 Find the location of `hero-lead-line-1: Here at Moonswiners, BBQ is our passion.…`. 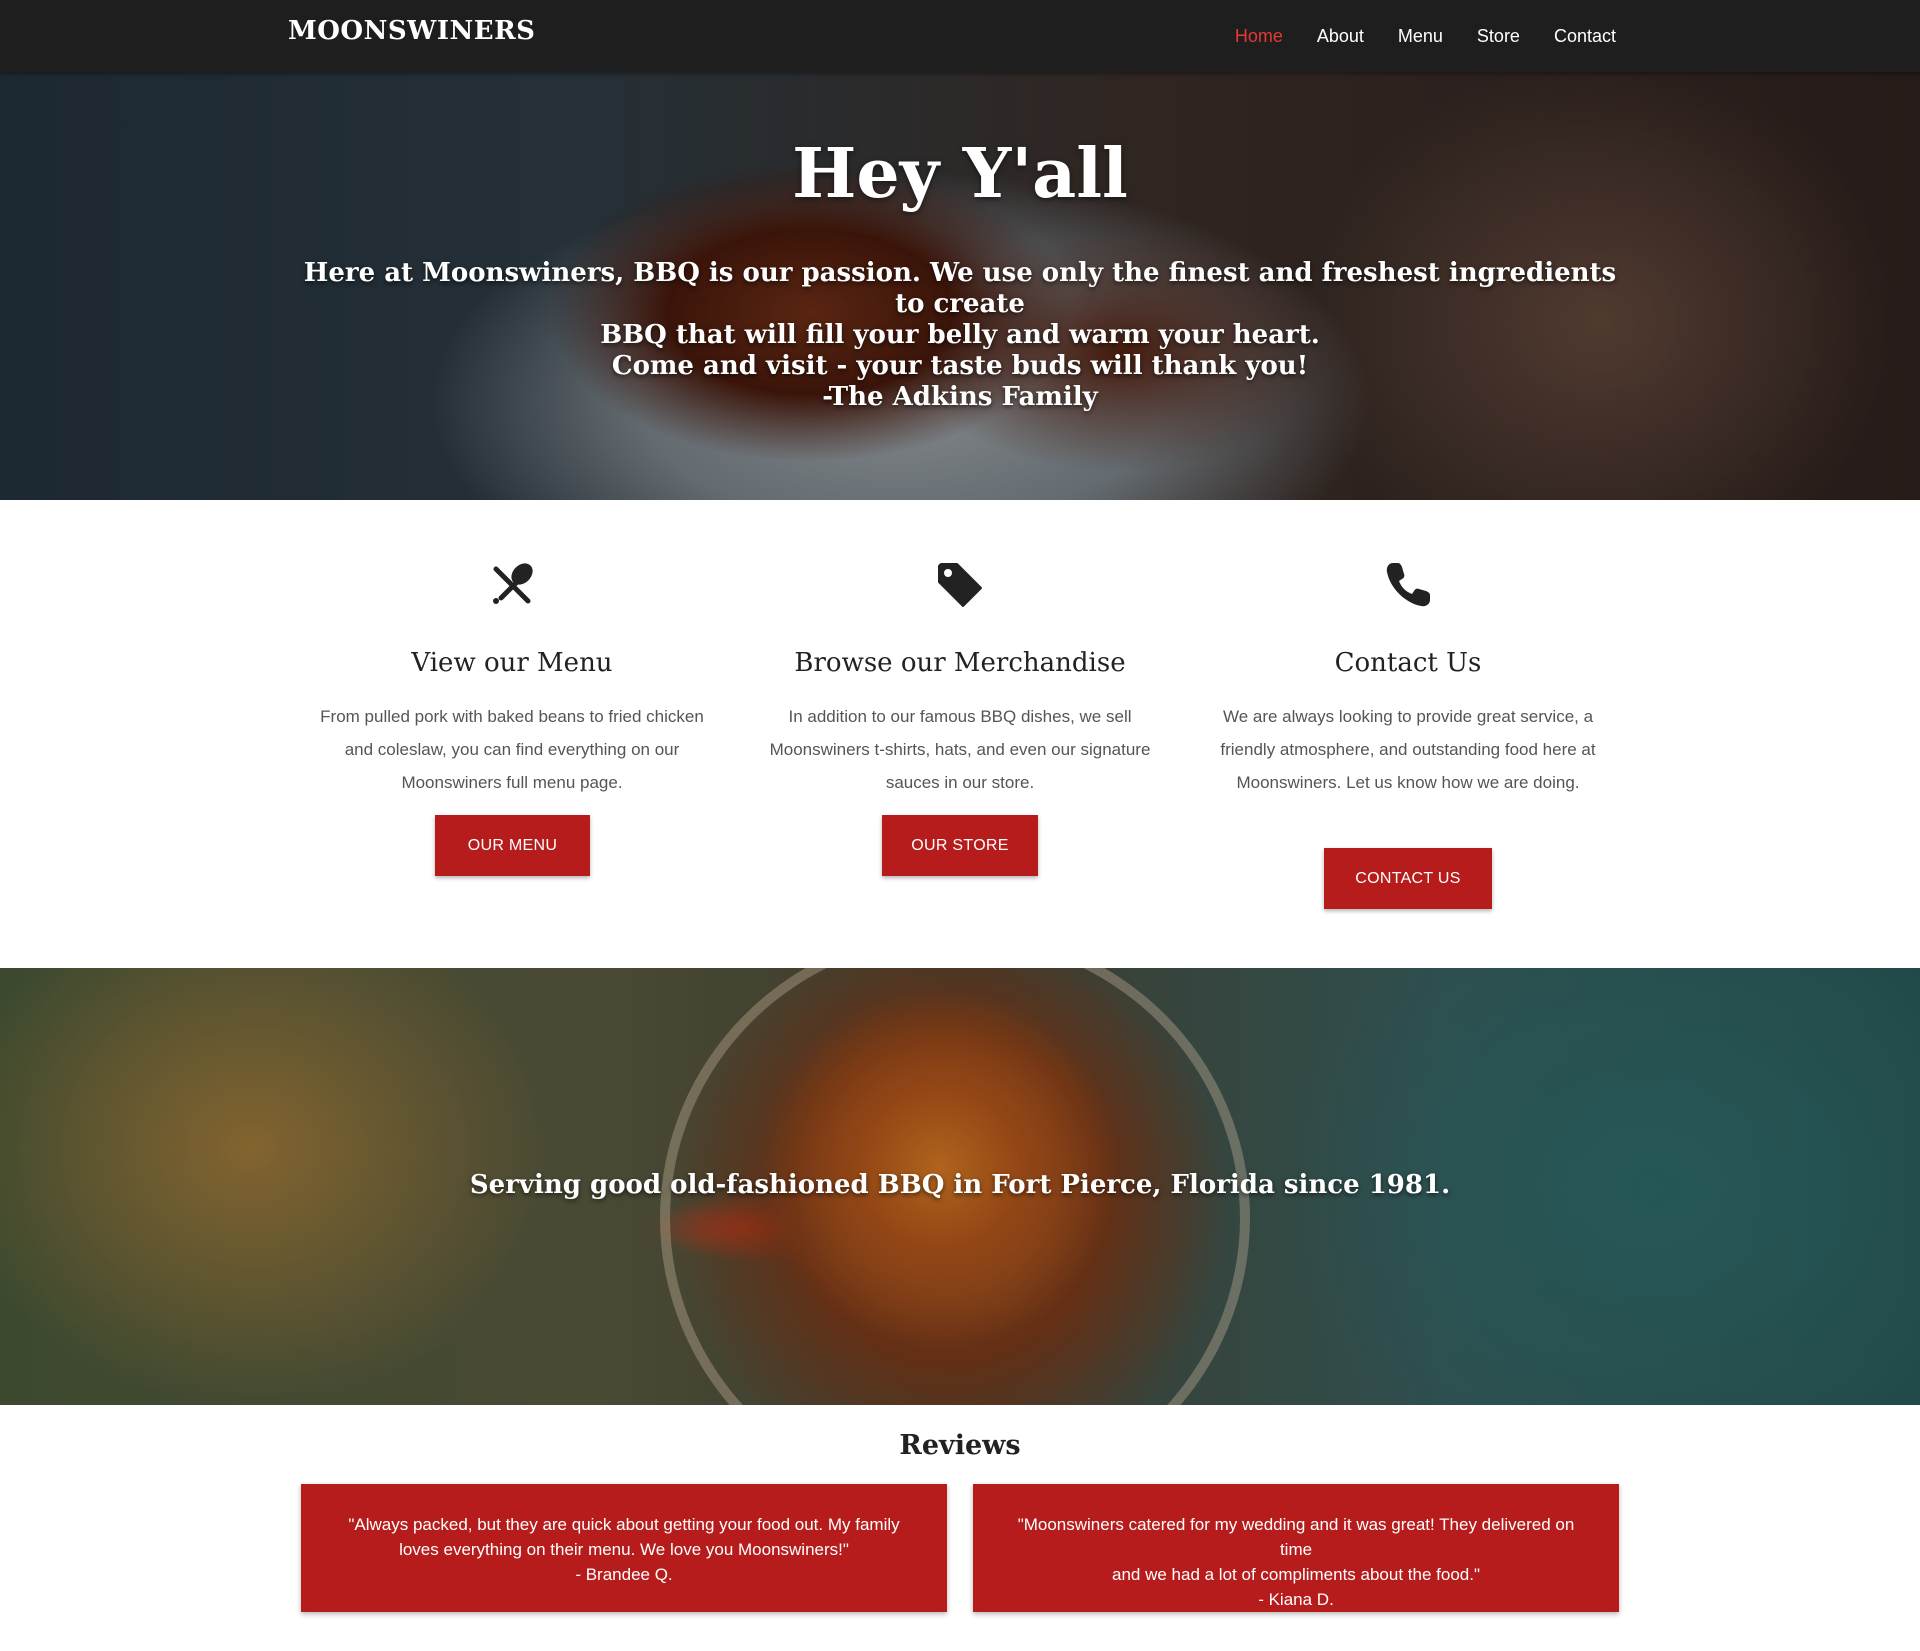

hero-lead-line-1: Here at Moonswiners, BBQ is our passion.… is located at coordinates (960, 288).